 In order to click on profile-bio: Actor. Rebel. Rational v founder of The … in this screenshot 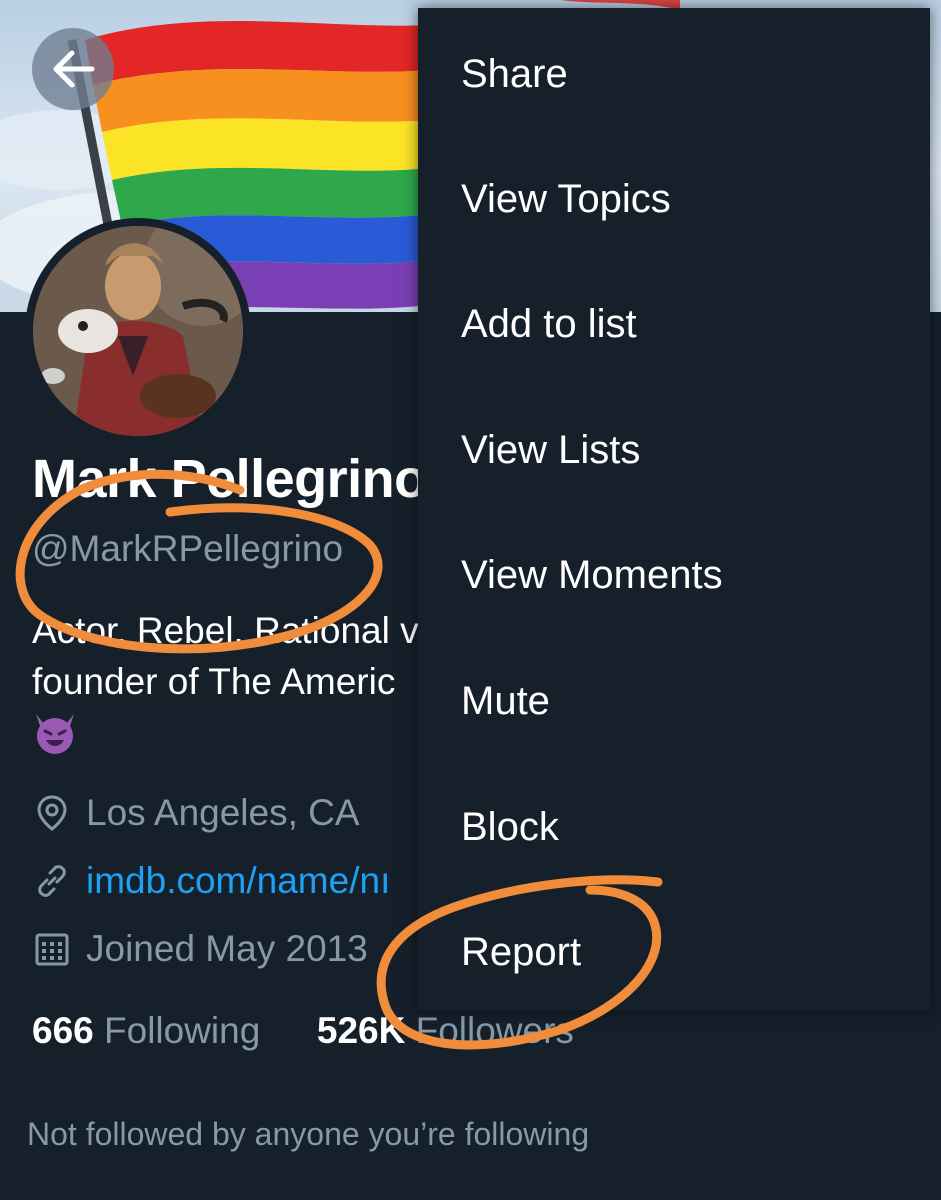, I will do `click(225, 656)`.